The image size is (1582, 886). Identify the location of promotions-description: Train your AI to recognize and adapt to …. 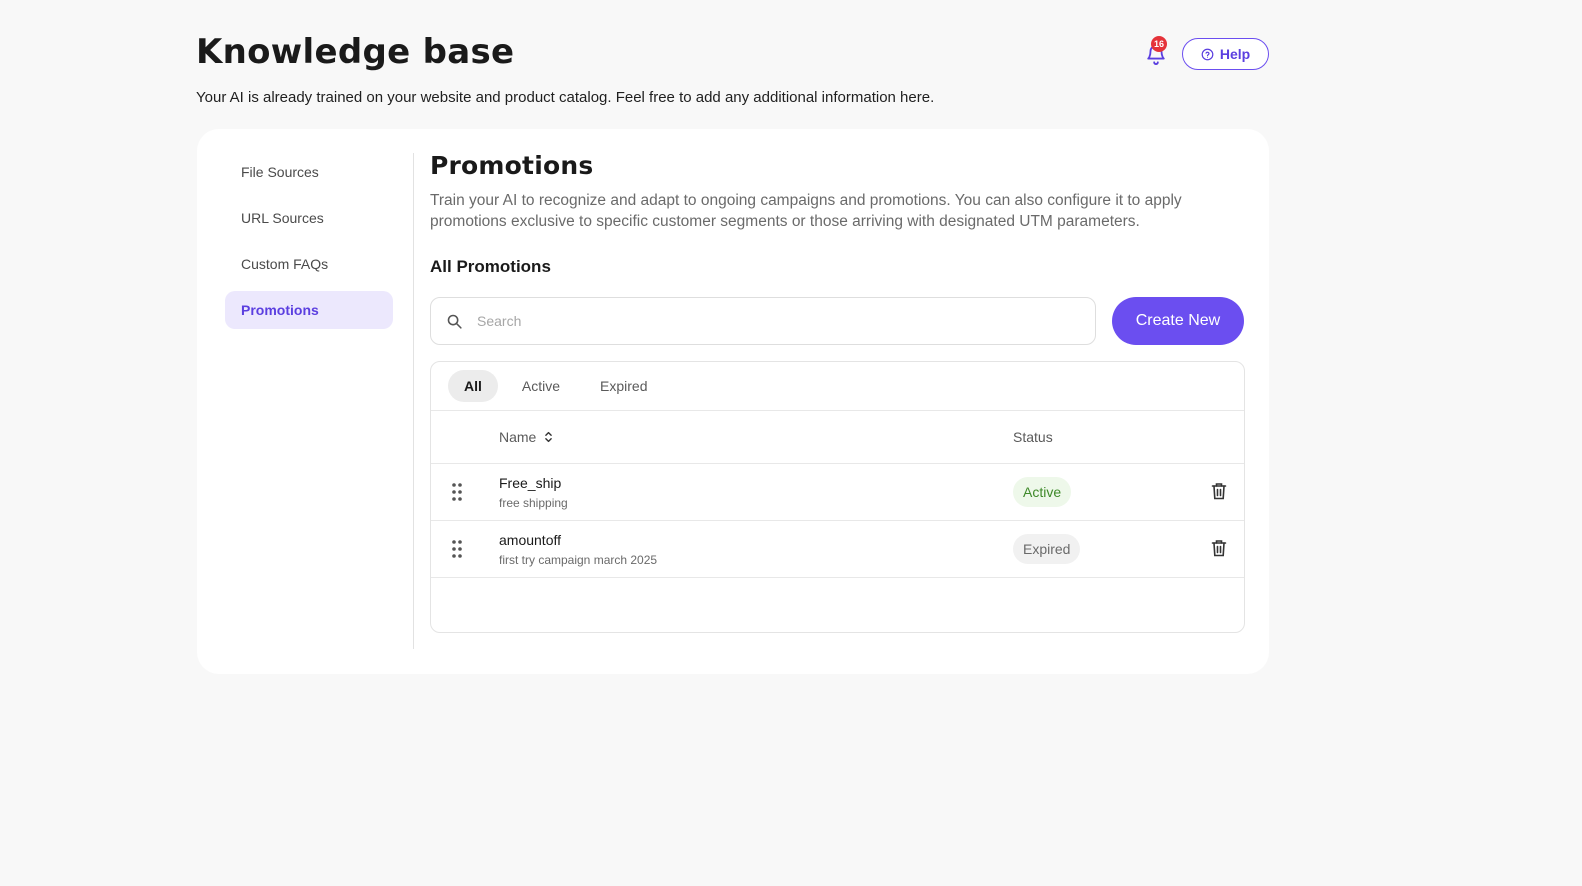
(806, 211).